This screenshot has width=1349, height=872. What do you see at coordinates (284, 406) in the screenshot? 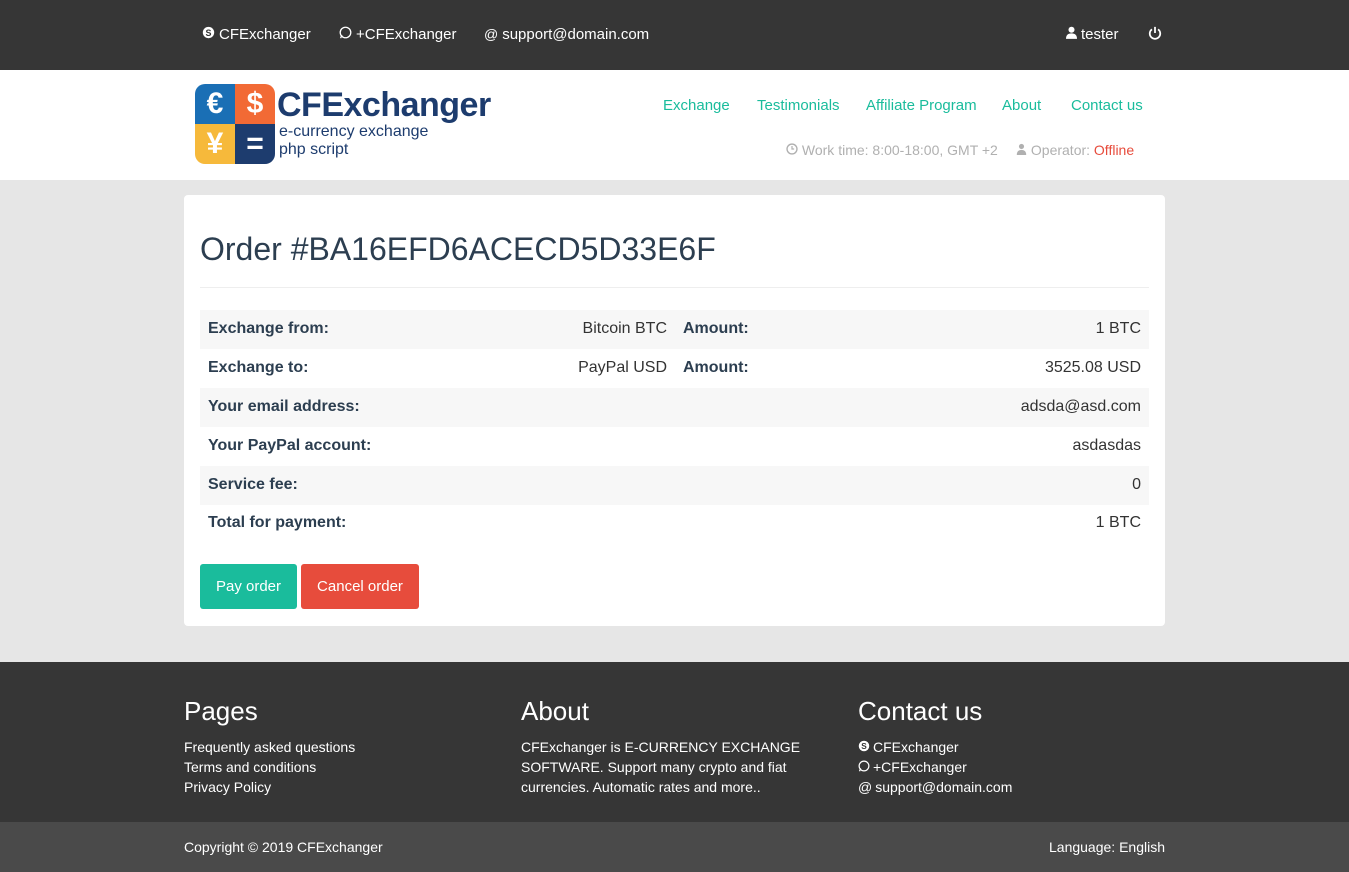
I see `row-label: Your email address:` at bounding box center [284, 406].